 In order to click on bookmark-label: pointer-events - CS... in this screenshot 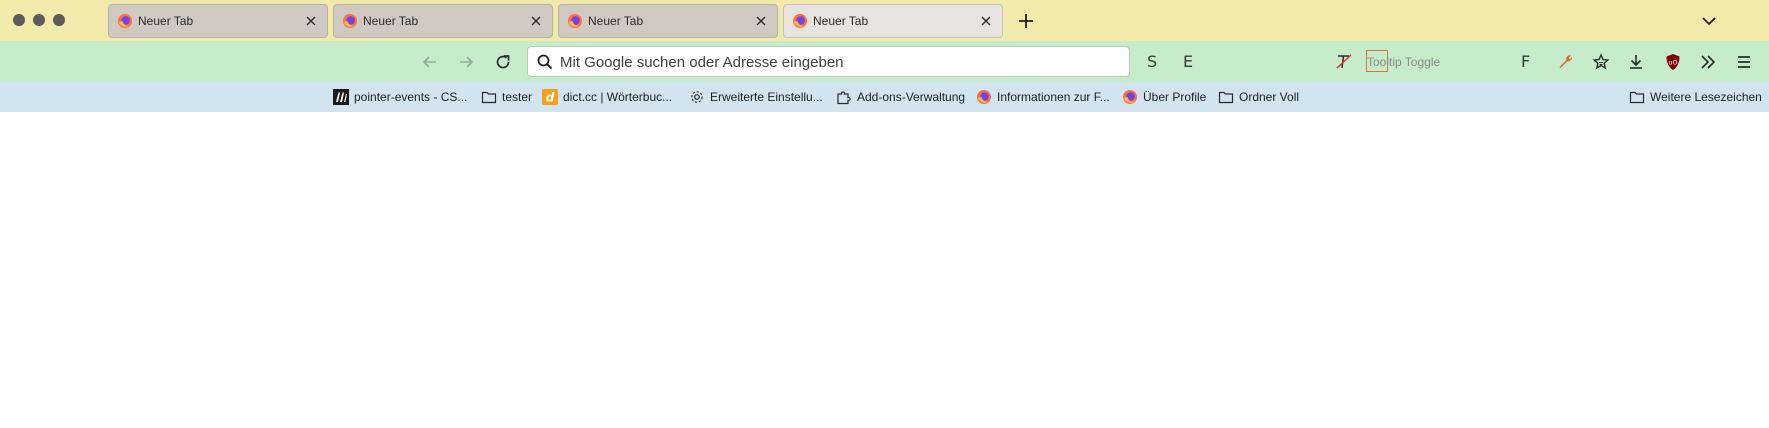, I will do `click(411, 97)`.